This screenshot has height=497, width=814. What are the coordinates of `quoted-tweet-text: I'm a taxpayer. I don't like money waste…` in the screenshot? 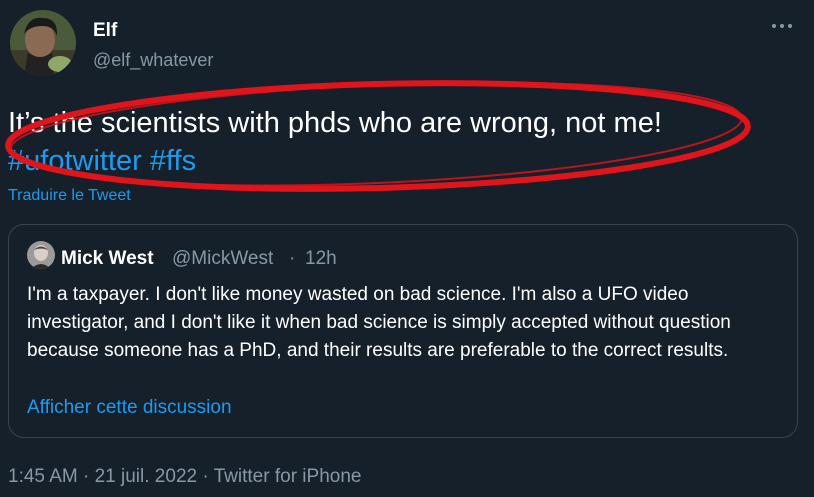 It's located at (379, 322).